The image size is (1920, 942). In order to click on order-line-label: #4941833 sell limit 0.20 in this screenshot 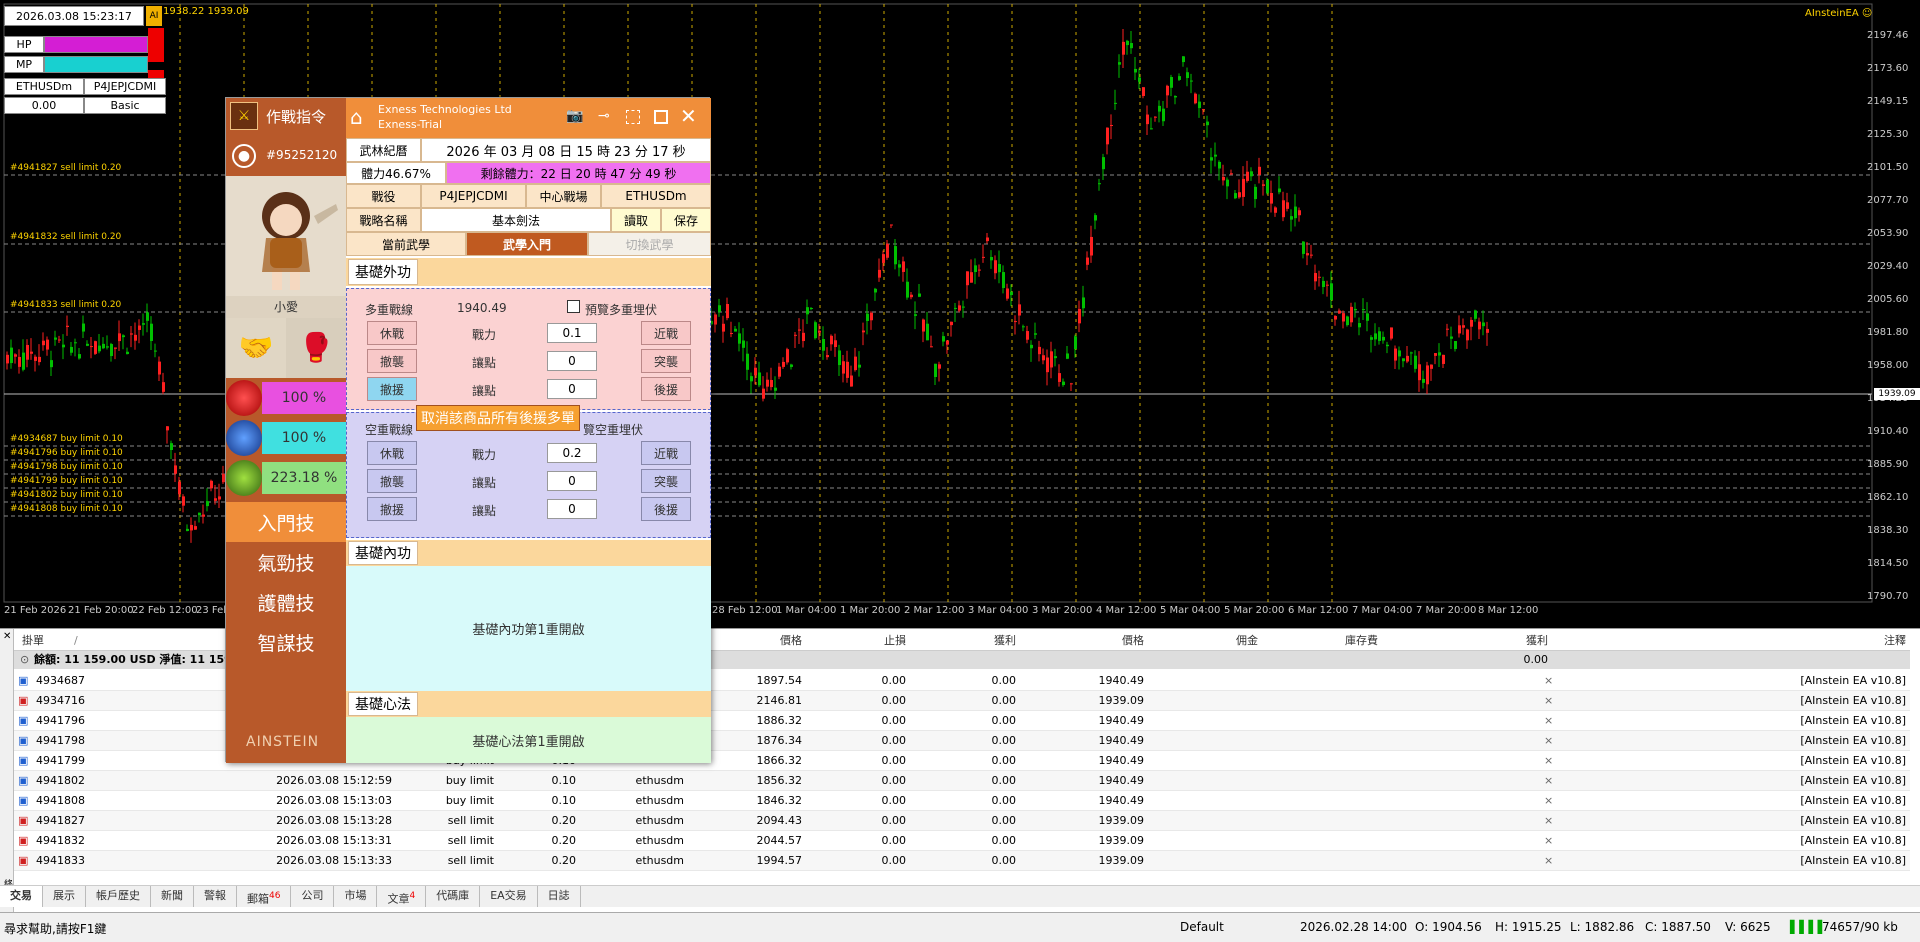, I will do `click(65, 305)`.